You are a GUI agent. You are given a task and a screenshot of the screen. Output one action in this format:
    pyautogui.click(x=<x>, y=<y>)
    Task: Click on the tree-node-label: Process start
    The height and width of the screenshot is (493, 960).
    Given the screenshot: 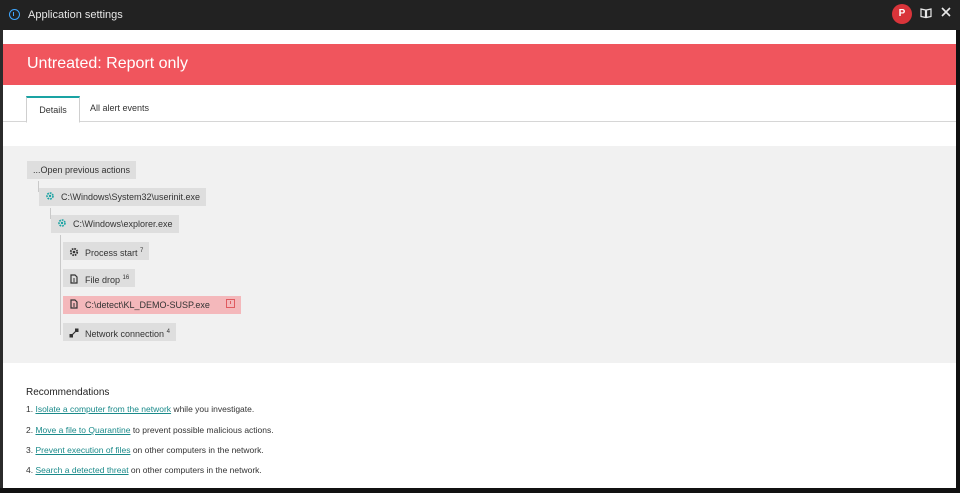 What is the action you would take?
    pyautogui.click(x=111, y=253)
    